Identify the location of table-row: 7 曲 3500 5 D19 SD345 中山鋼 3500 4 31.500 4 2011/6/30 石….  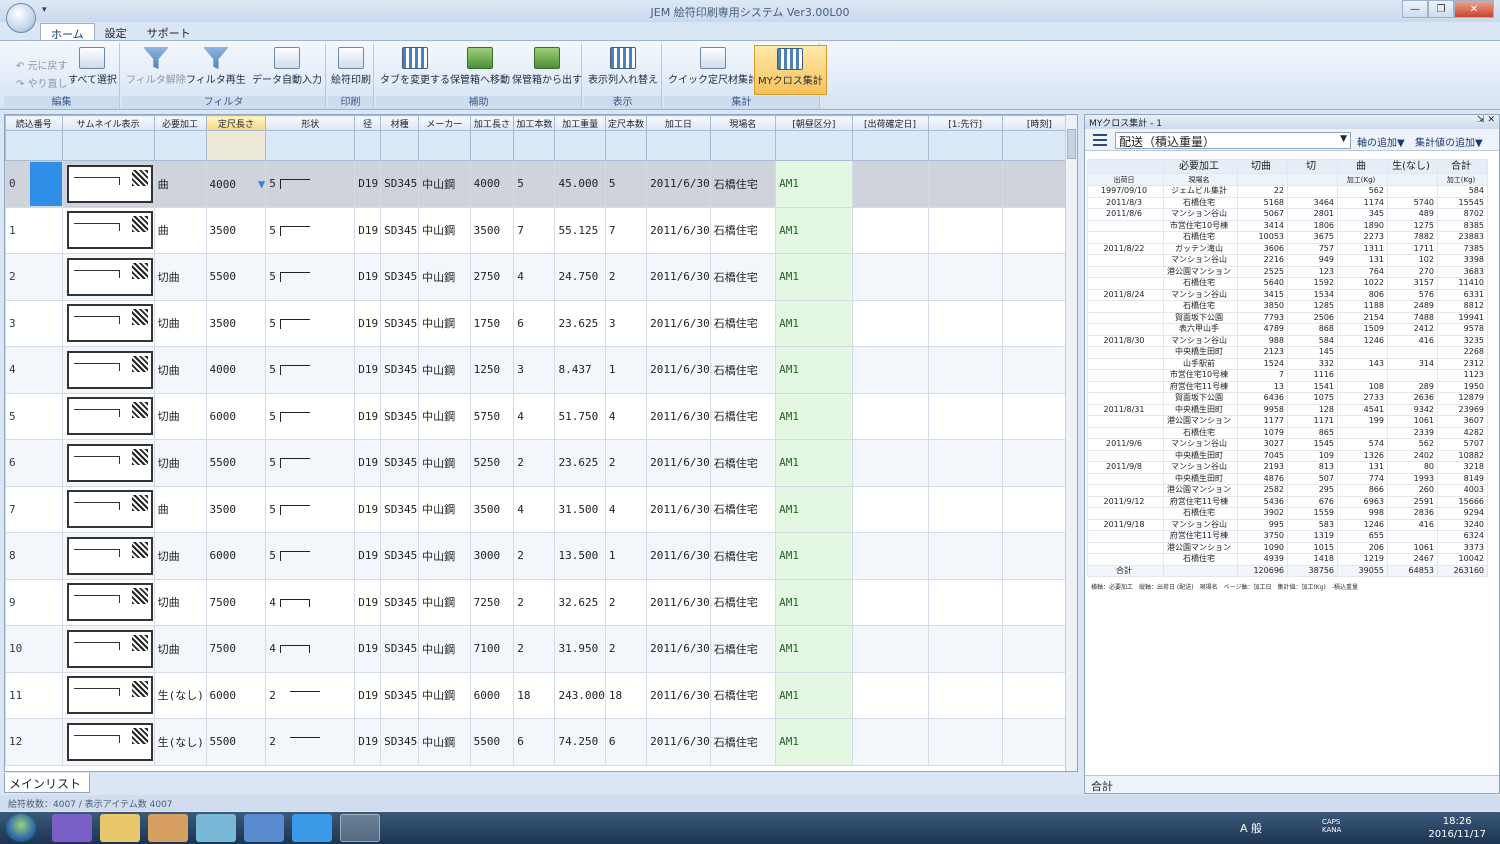
(541, 509).